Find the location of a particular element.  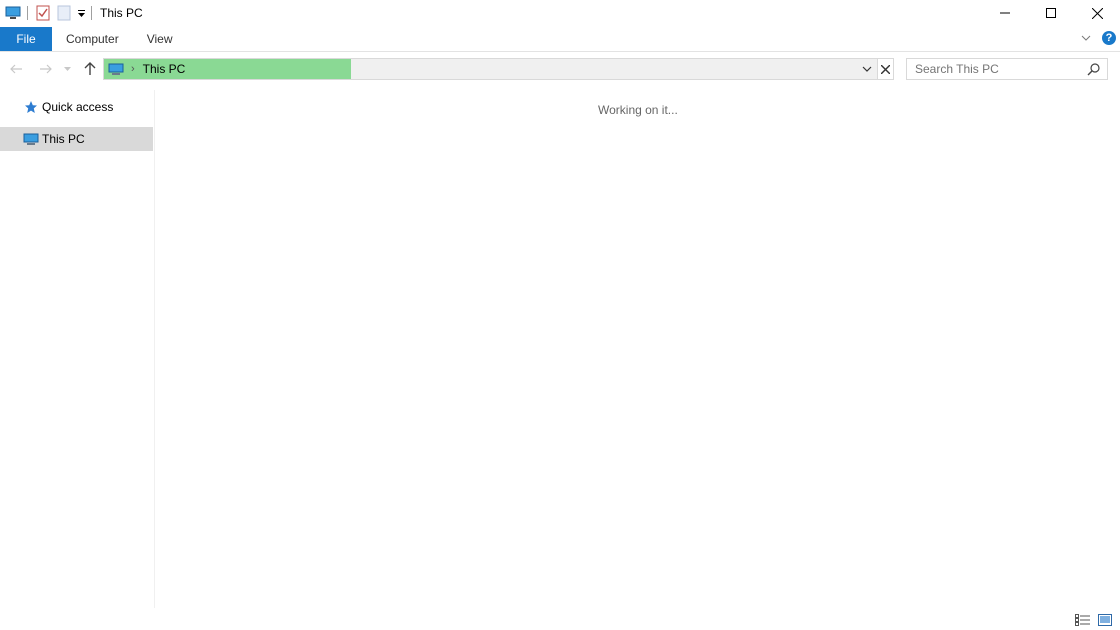

close-button is located at coordinates (1097, 13).